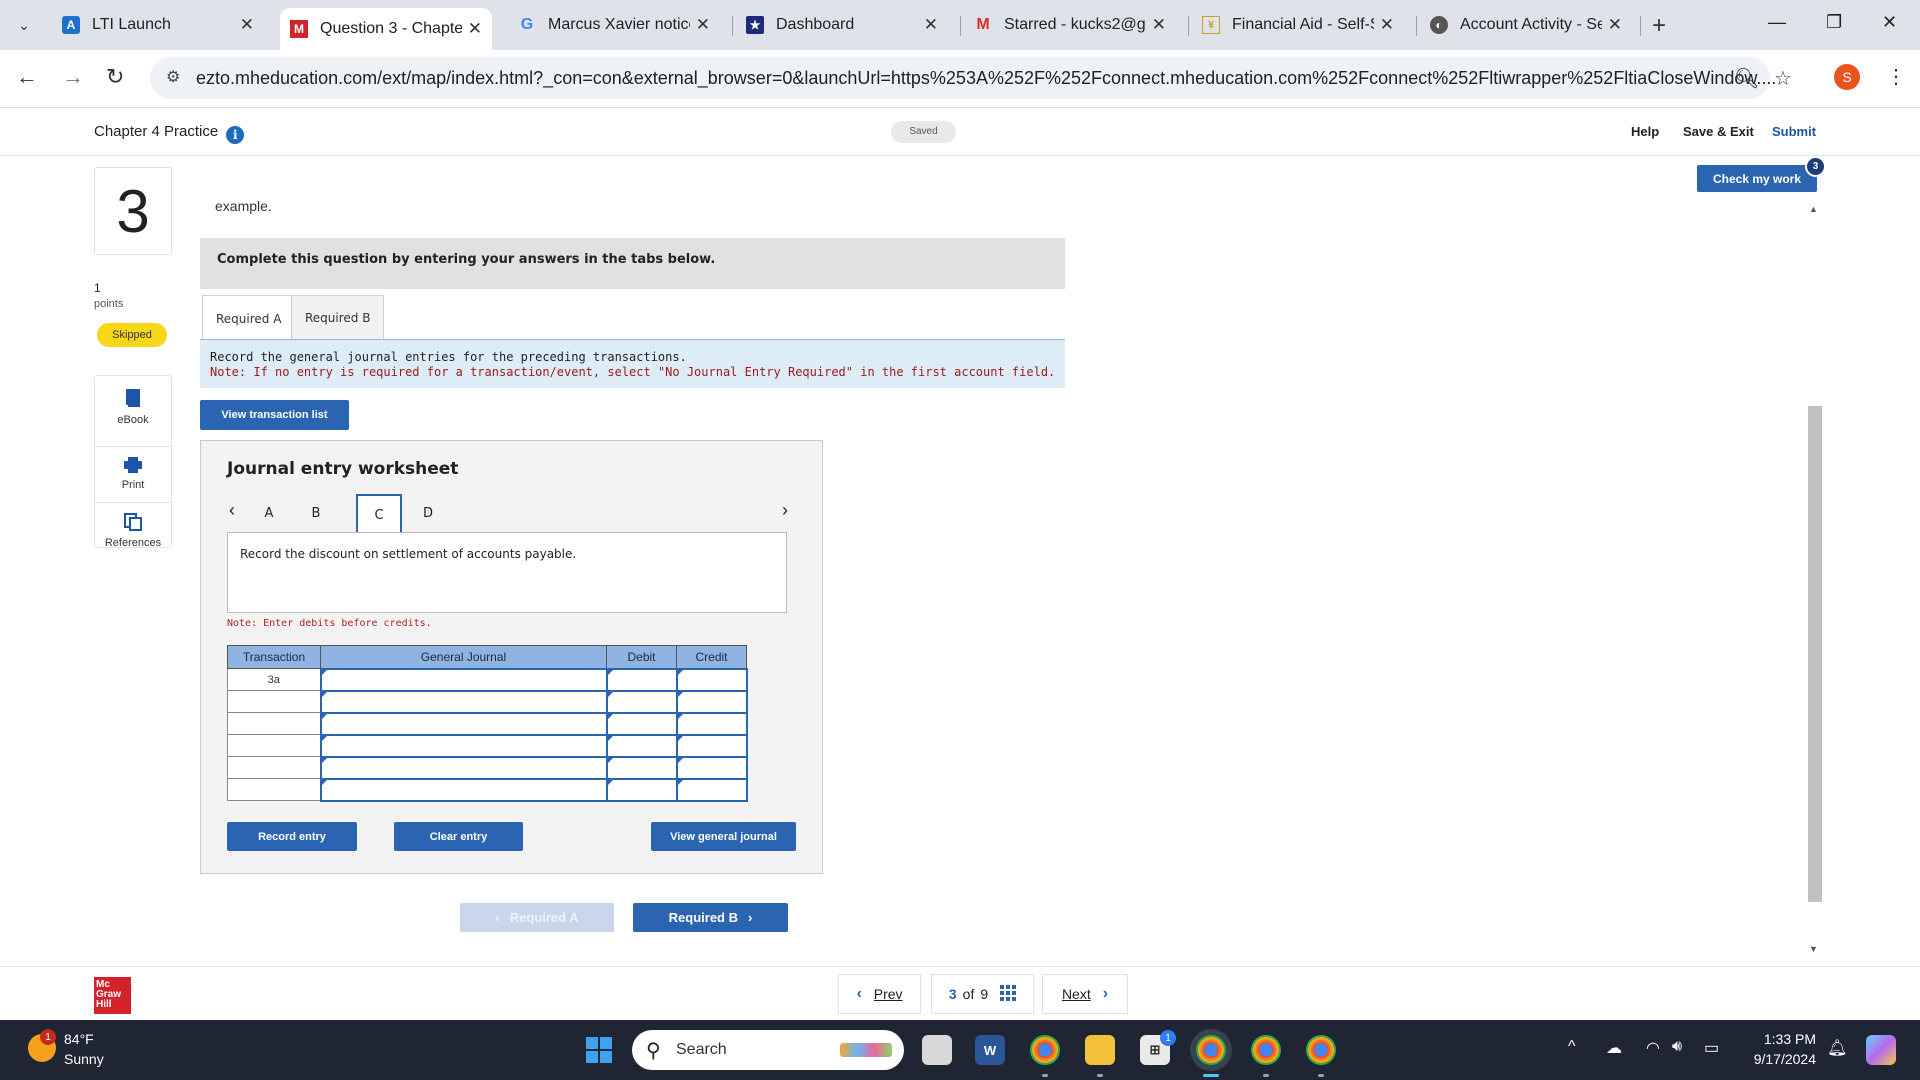  I want to click on view-transaction-list-button: View transaction list, so click(274, 415).